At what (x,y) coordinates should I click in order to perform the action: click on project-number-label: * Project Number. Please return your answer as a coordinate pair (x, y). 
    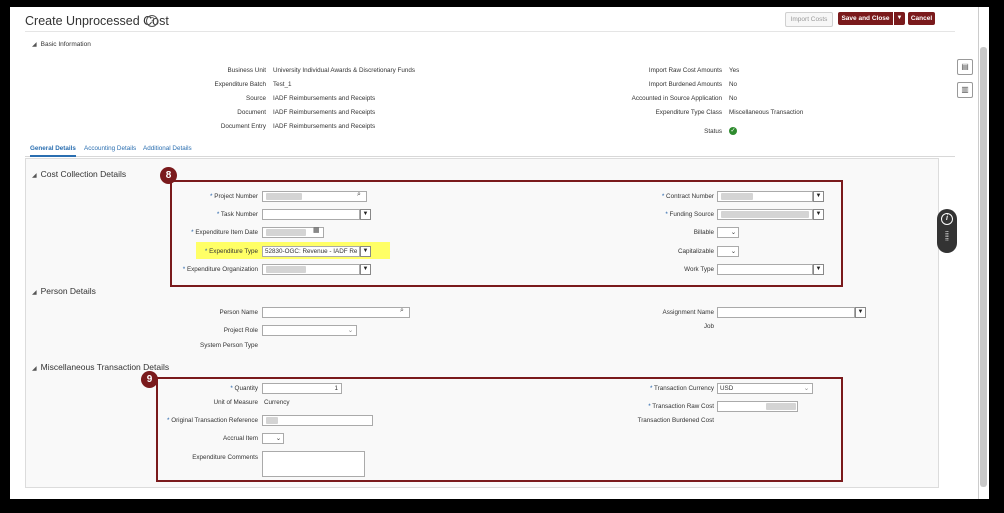
    Looking at the image, I should click on (234, 196).